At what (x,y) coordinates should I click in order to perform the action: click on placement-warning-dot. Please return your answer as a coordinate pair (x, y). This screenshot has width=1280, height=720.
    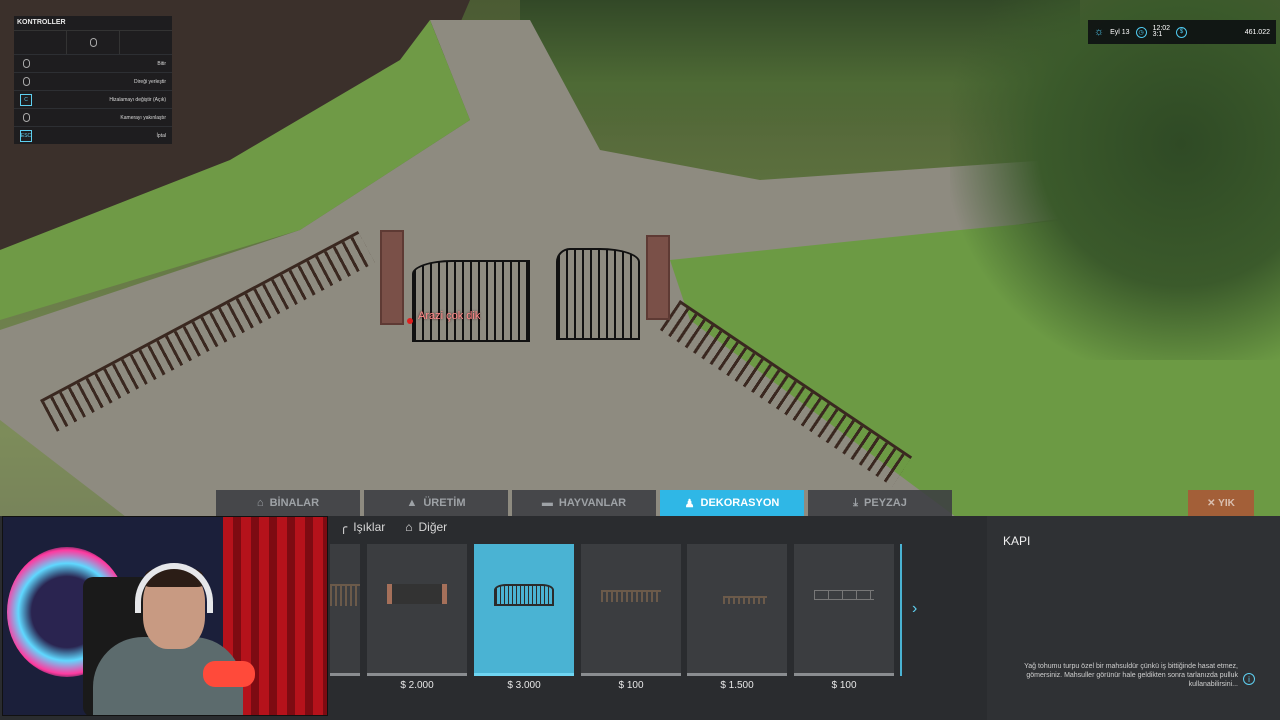
    Looking at the image, I should click on (410, 321).